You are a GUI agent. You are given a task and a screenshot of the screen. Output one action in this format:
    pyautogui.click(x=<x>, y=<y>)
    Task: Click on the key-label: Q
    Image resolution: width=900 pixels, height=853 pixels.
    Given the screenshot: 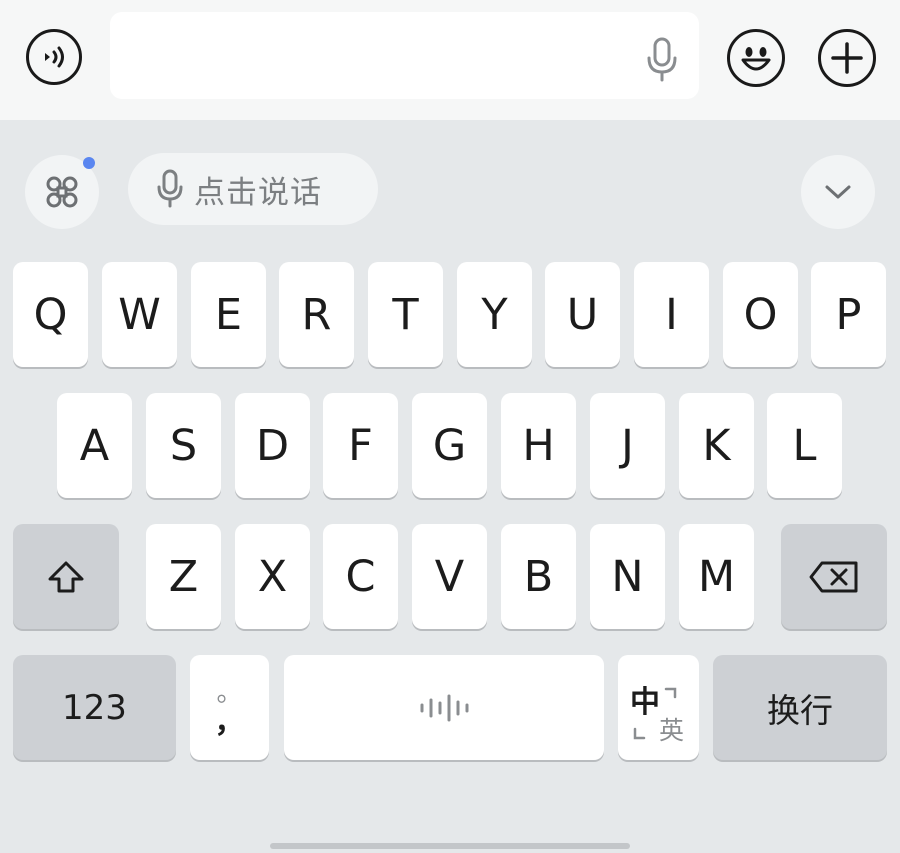 What is the action you would take?
    pyautogui.click(x=50, y=314)
    